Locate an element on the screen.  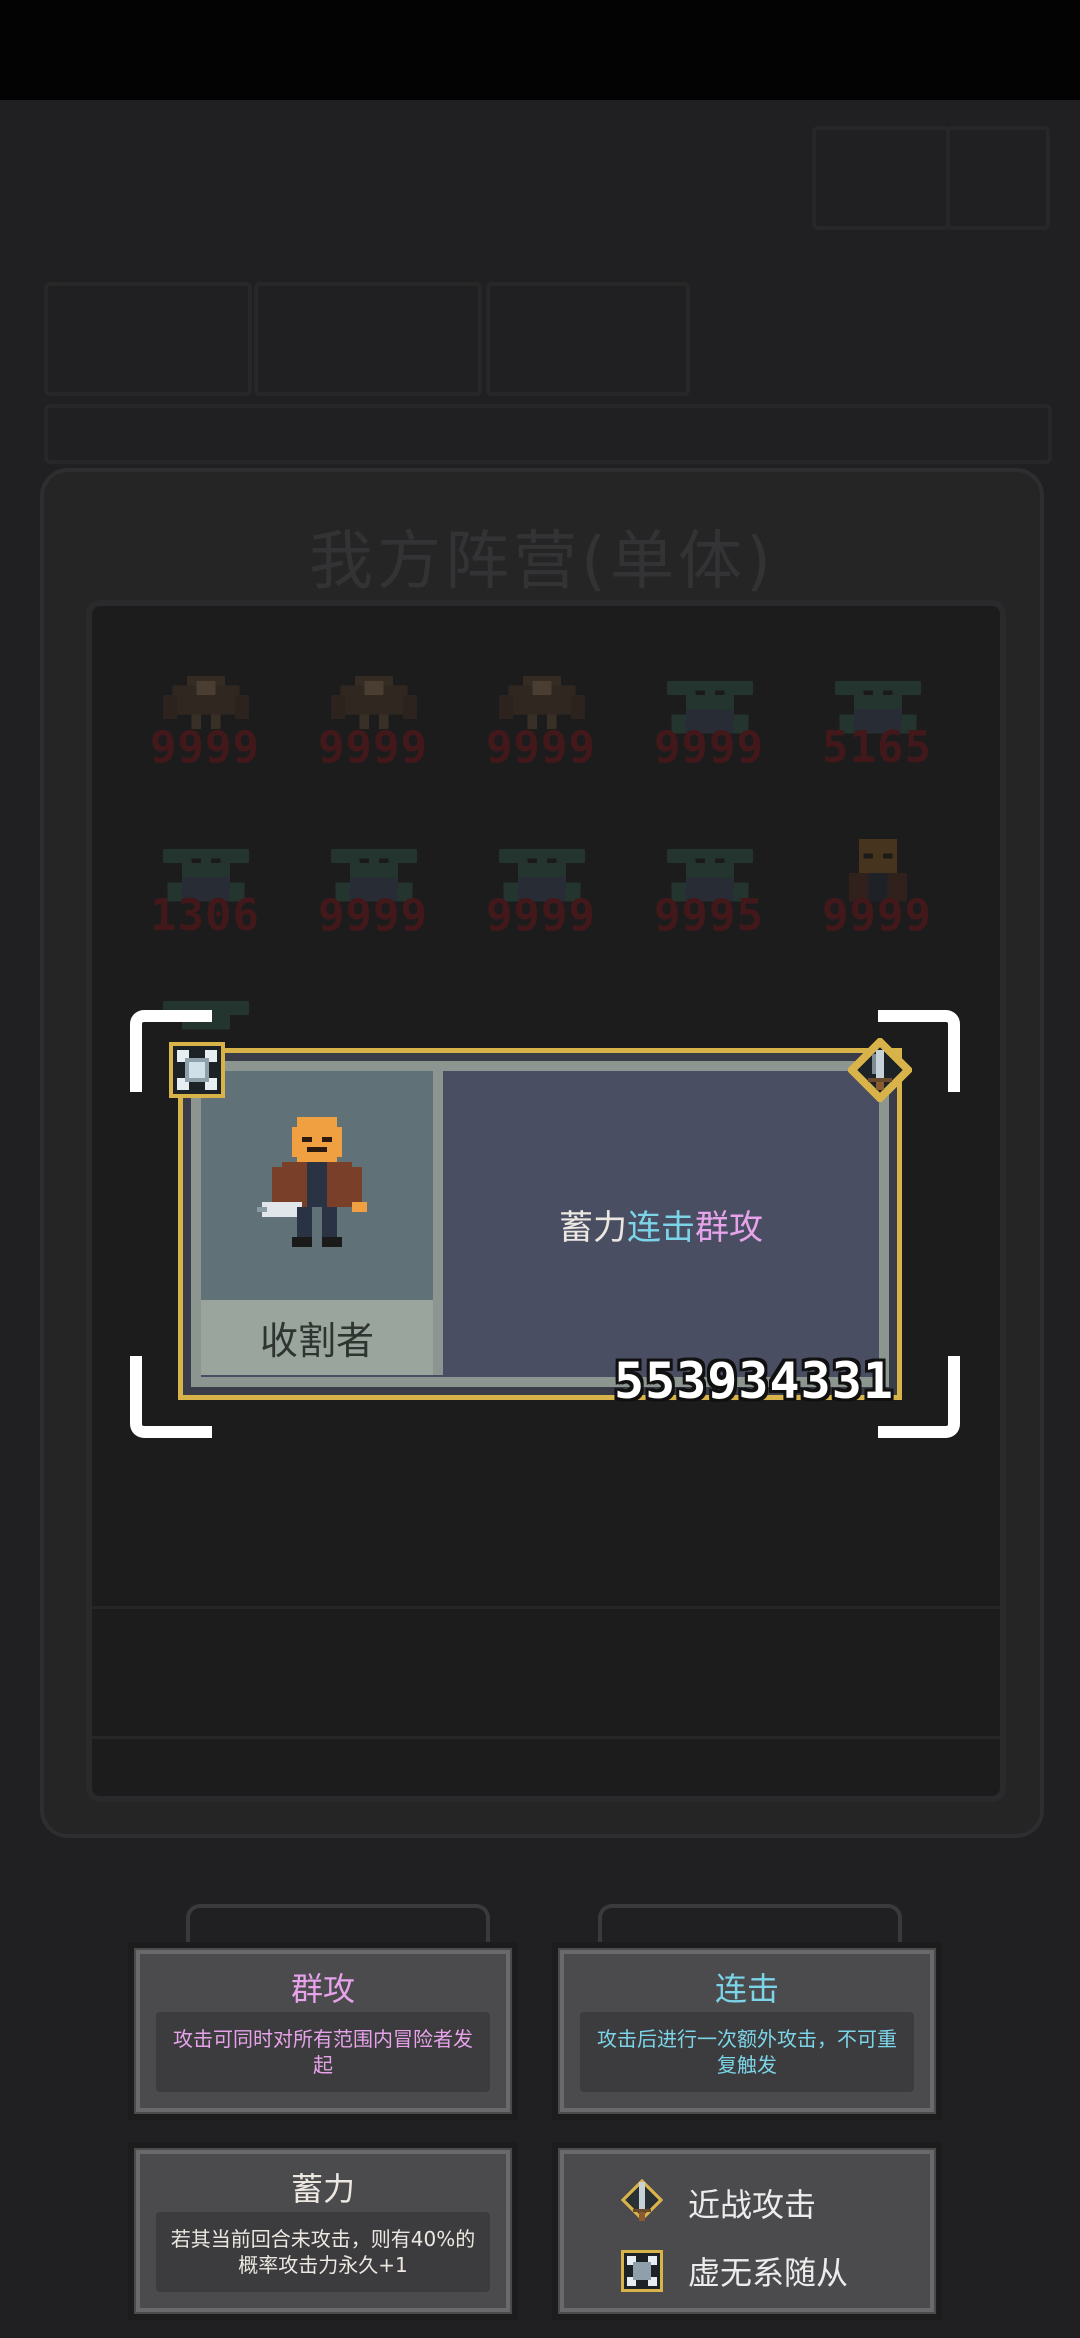
trait-box-aoe: 群攻 攻击可同时对所有范围内冒险者发起 is located at coordinates (323, 2031).